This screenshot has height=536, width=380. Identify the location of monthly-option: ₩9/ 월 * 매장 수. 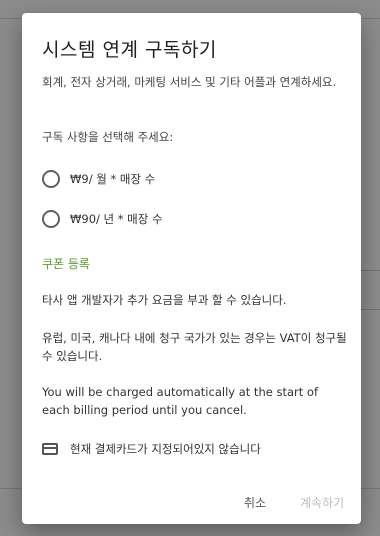
(98, 179).